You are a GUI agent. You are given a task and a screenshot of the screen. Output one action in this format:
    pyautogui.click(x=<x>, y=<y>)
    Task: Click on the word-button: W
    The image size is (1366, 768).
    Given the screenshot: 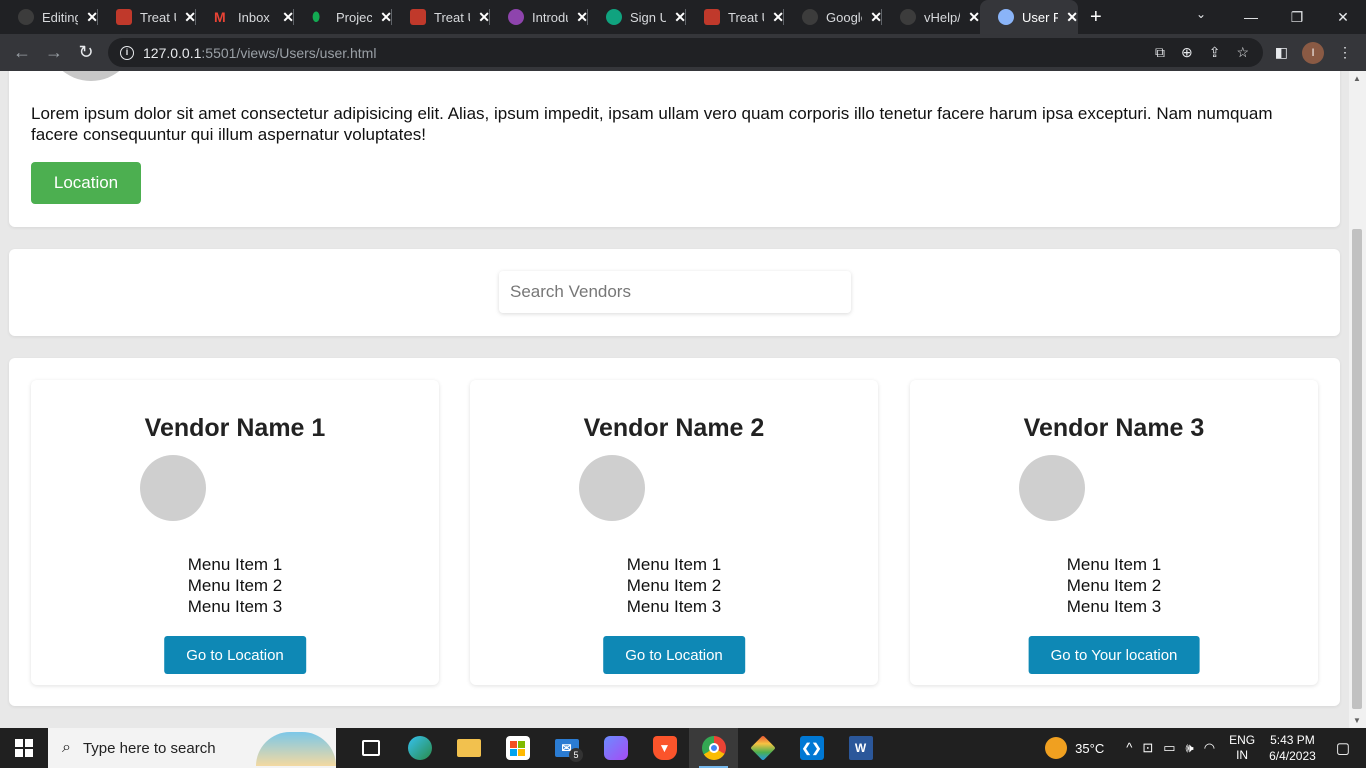 What is the action you would take?
    pyautogui.click(x=860, y=748)
    